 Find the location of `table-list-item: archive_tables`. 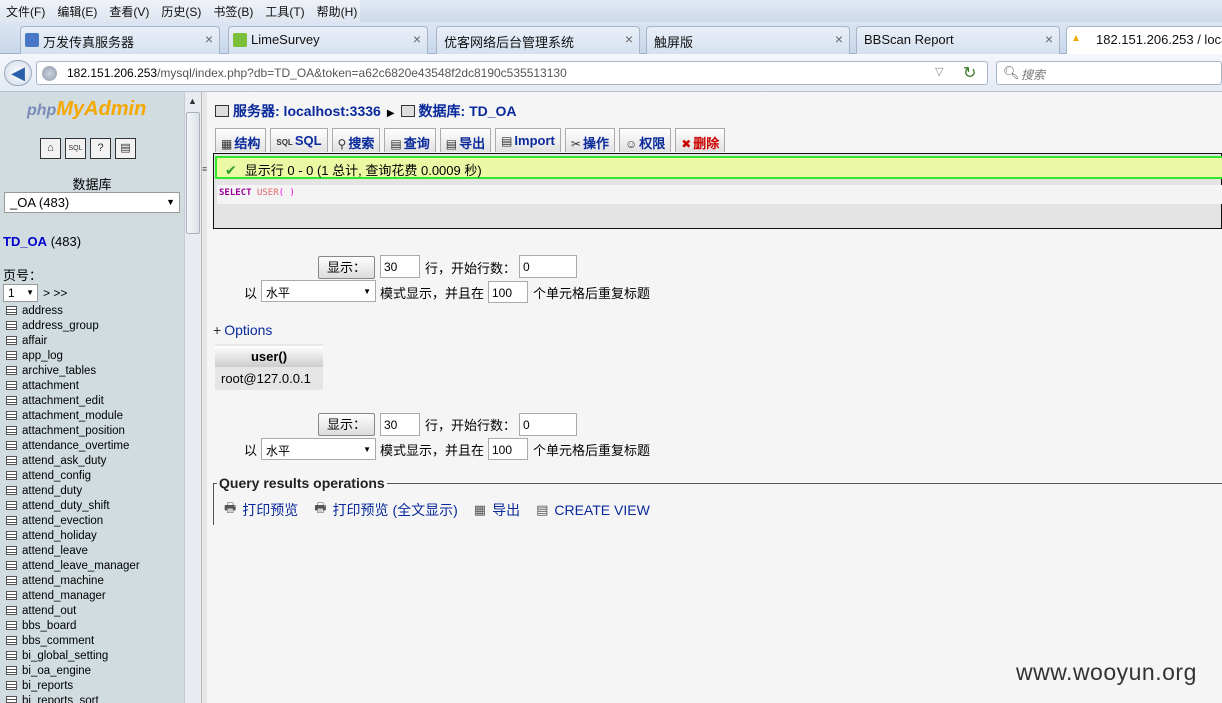

table-list-item: archive_tables is located at coordinates (73, 371).